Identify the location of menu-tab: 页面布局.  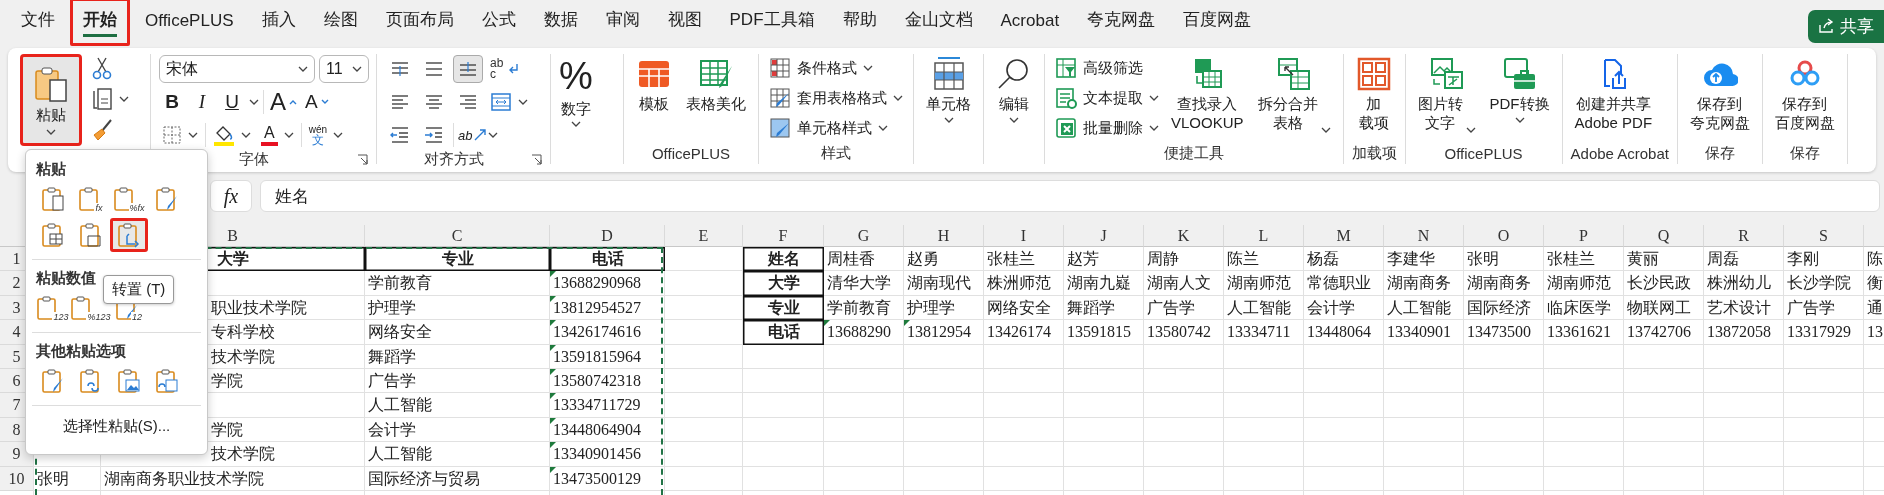
(419, 23).